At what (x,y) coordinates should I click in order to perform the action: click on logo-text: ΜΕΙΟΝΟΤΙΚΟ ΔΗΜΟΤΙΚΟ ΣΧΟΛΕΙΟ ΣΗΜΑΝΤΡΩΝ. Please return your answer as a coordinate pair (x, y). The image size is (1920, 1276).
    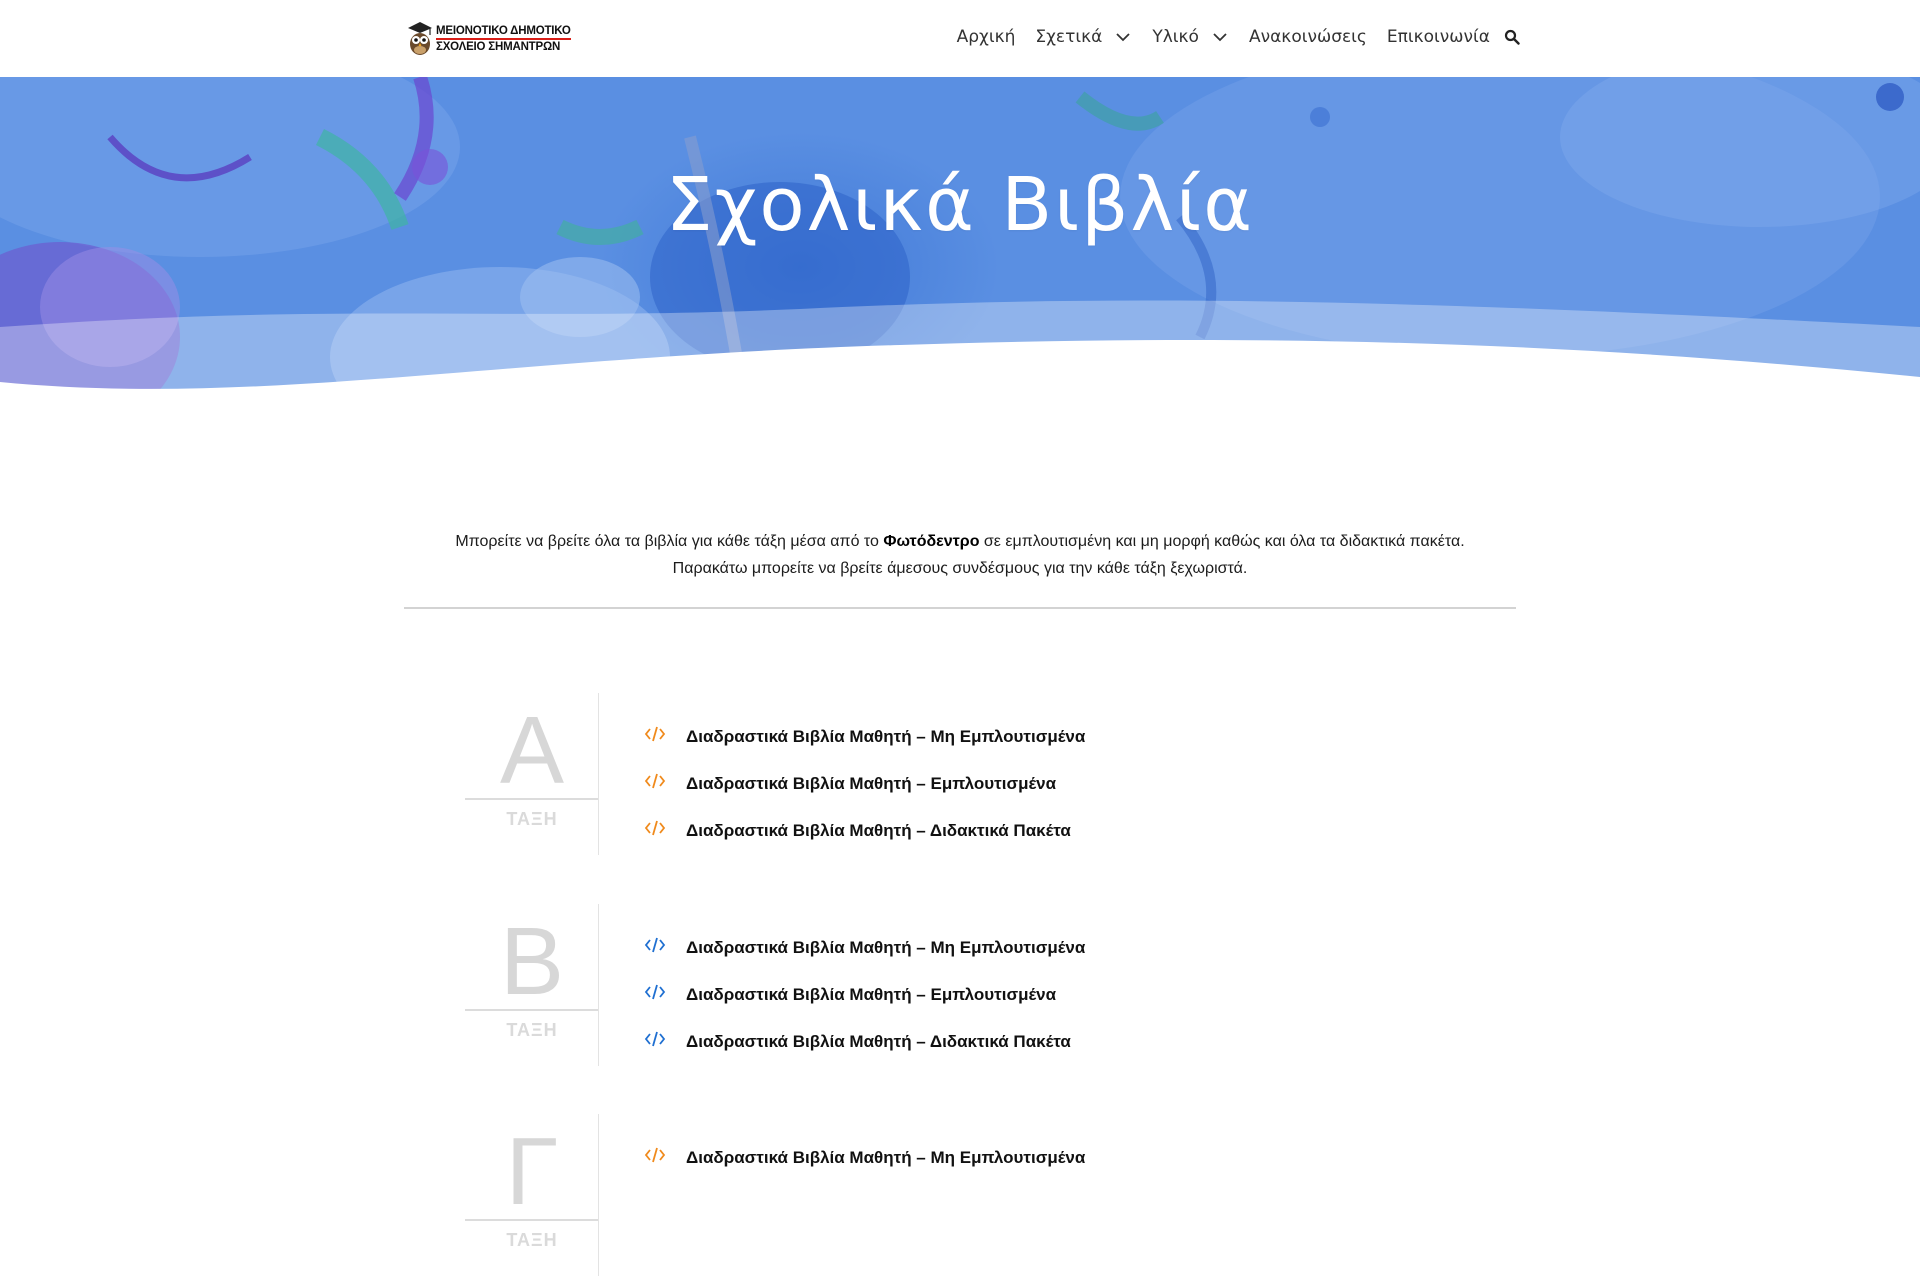
    Looking at the image, I should click on (503, 39).